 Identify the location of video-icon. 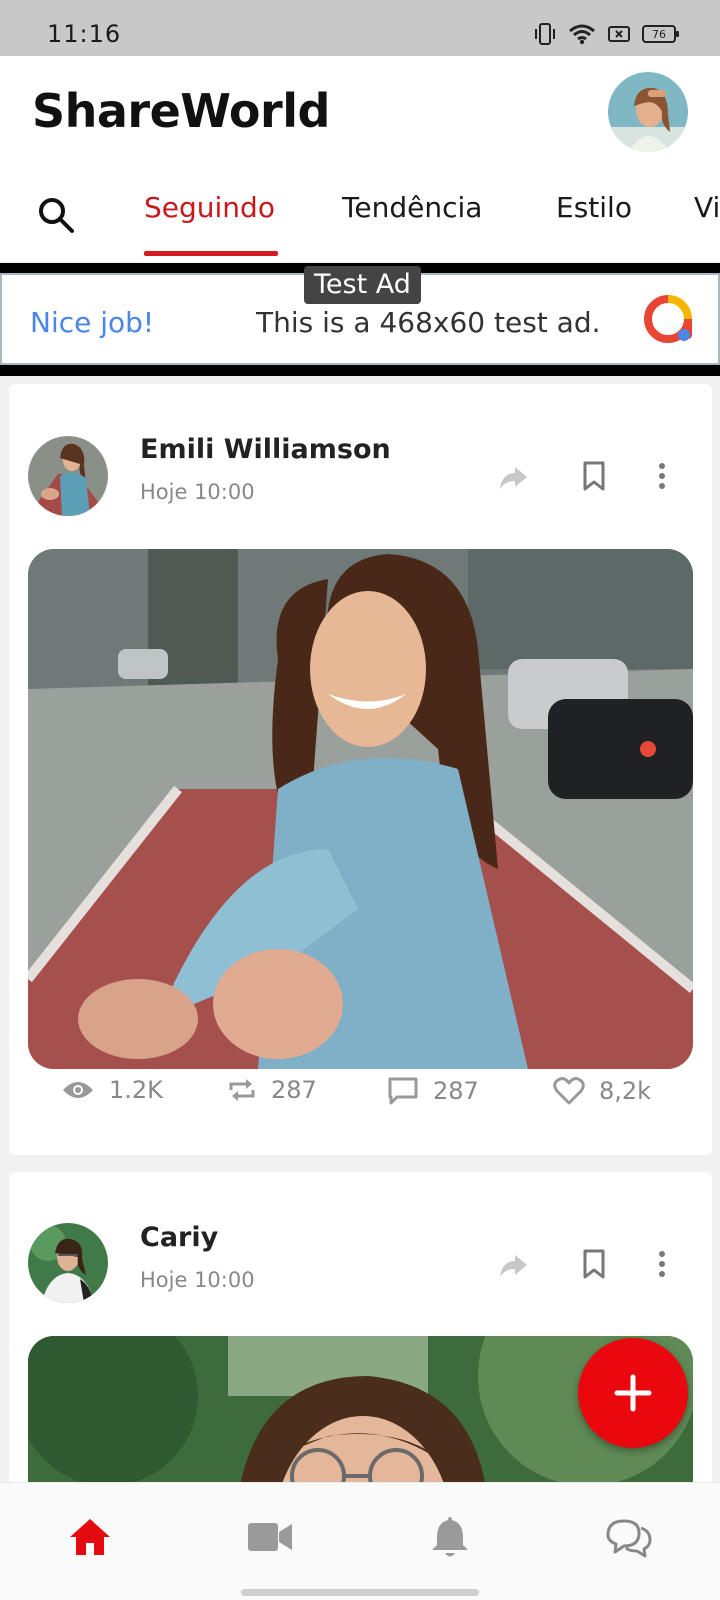
(270, 1537).